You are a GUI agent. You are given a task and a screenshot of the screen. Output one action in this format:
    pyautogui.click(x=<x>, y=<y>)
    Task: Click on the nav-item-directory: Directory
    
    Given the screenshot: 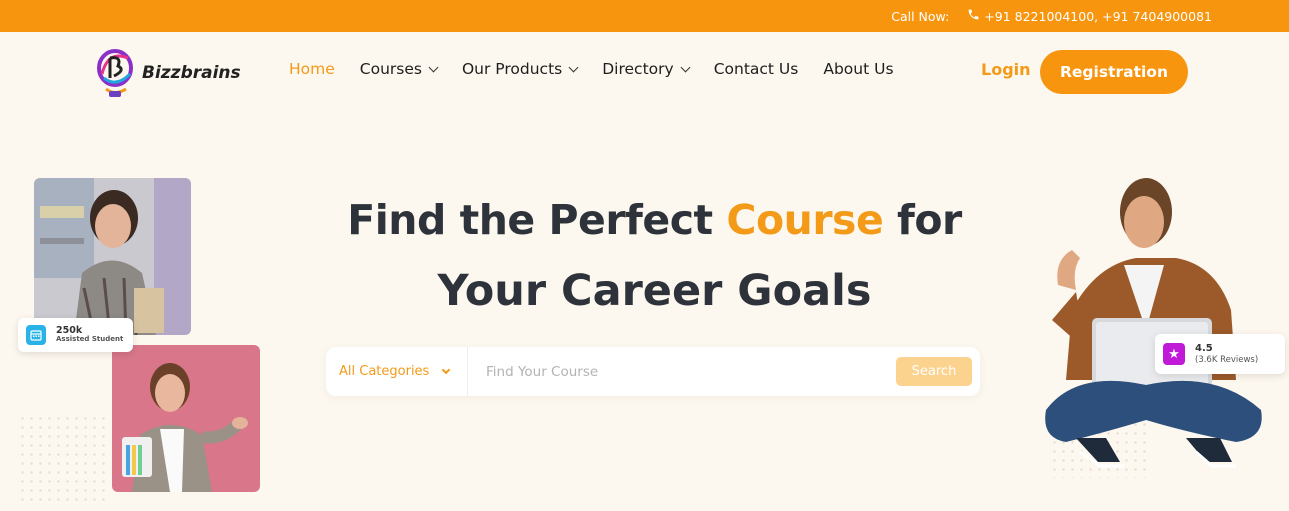 What is the action you would take?
    pyautogui.click(x=646, y=69)
    